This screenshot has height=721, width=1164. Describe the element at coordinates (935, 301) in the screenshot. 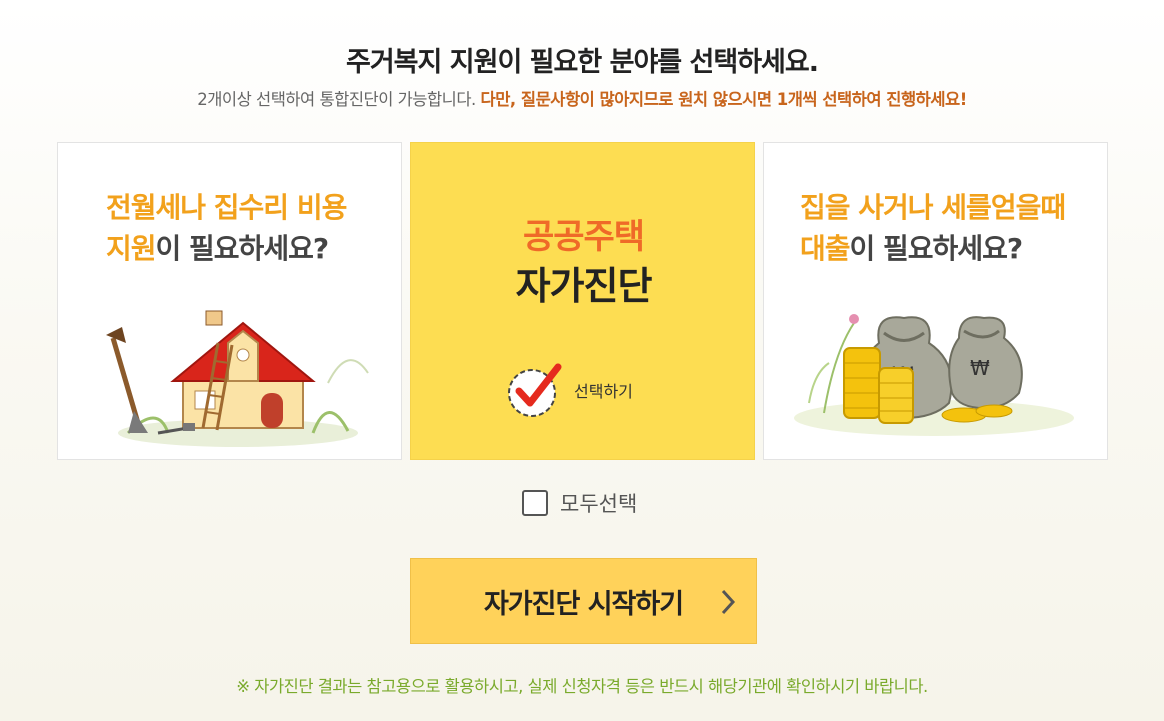

I see `card-housing-loan: 집을 사거나 세를얻을때 대출이 필요하세요? ₩ ₩` at that location.